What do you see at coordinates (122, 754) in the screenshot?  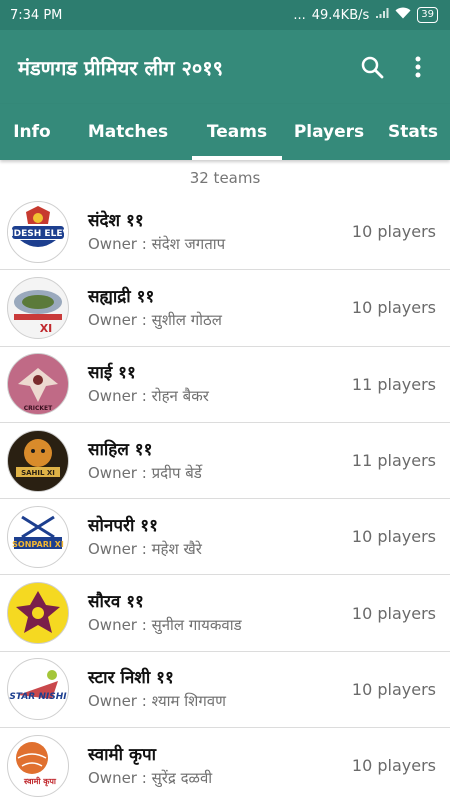 I see `team-name: स्वामी कृपा` at bounding box center [122, 754].